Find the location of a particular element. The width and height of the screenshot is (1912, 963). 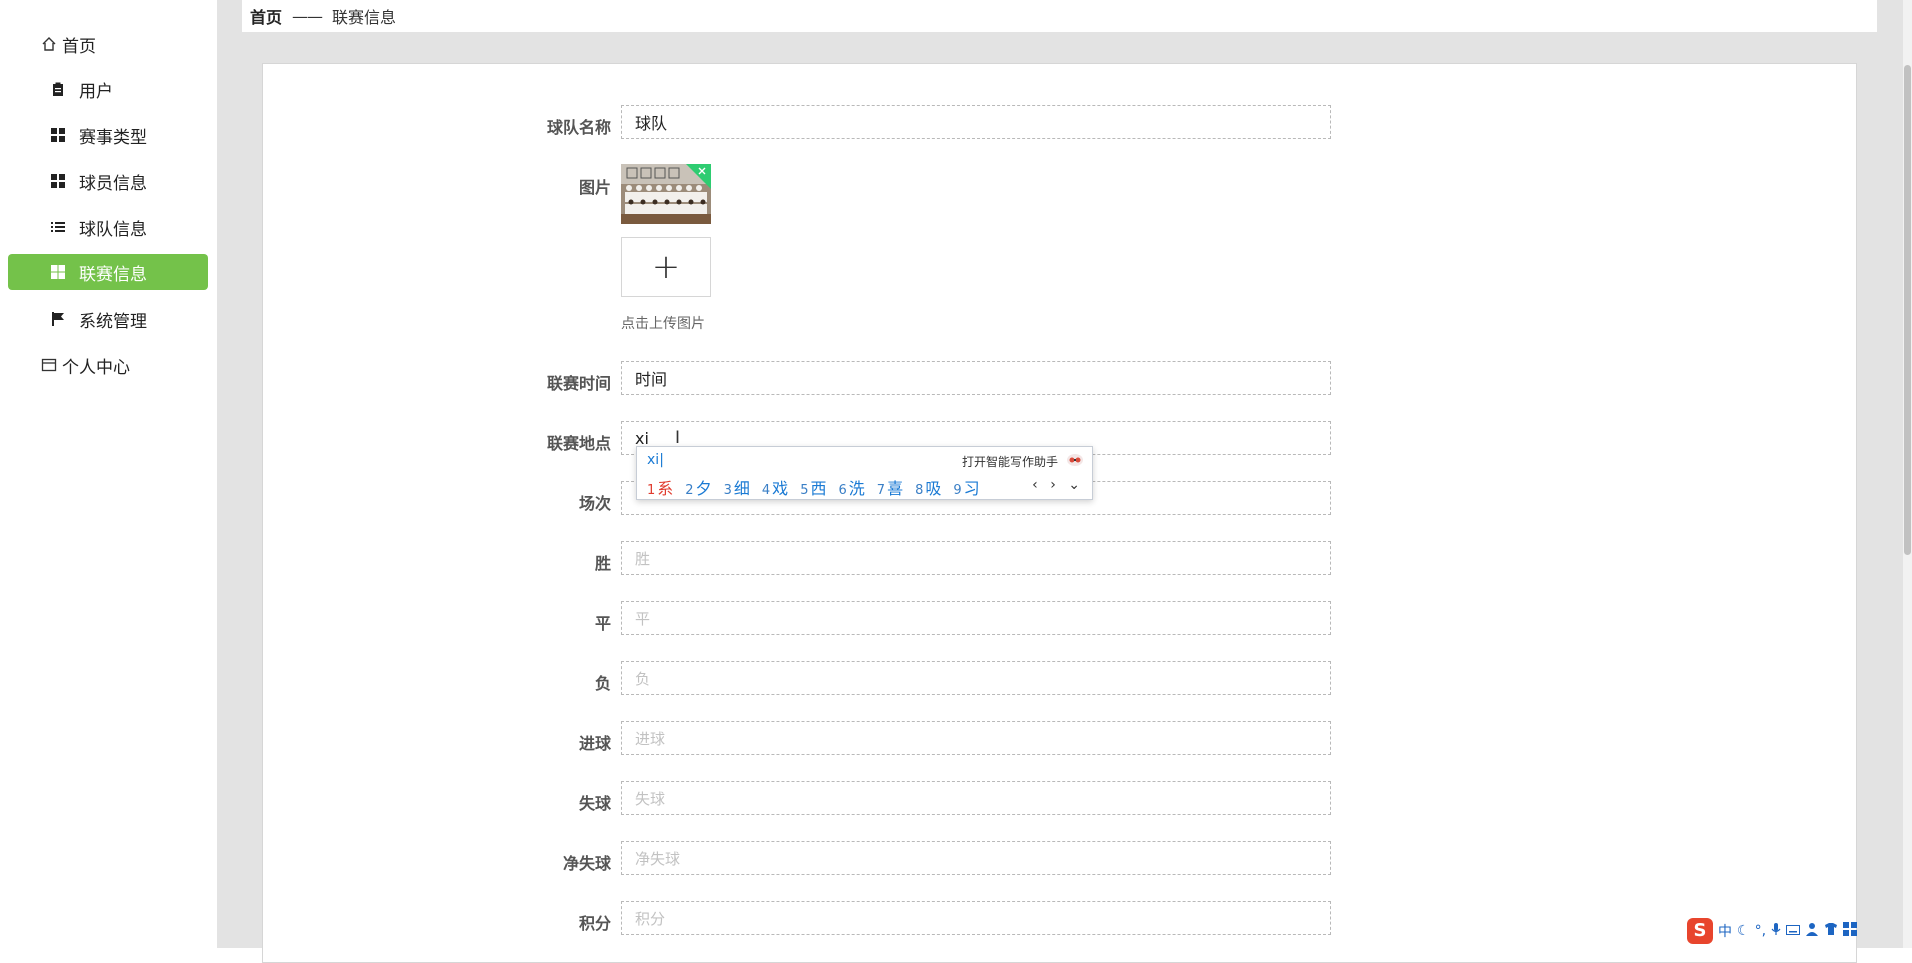

goals-for-label: 进球 is located at coordinates (594, 743).